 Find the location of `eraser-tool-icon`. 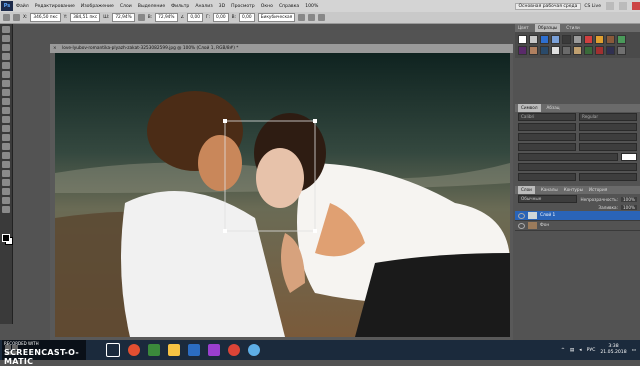

eraser-tool-icon is located at coordinates (6, 119).